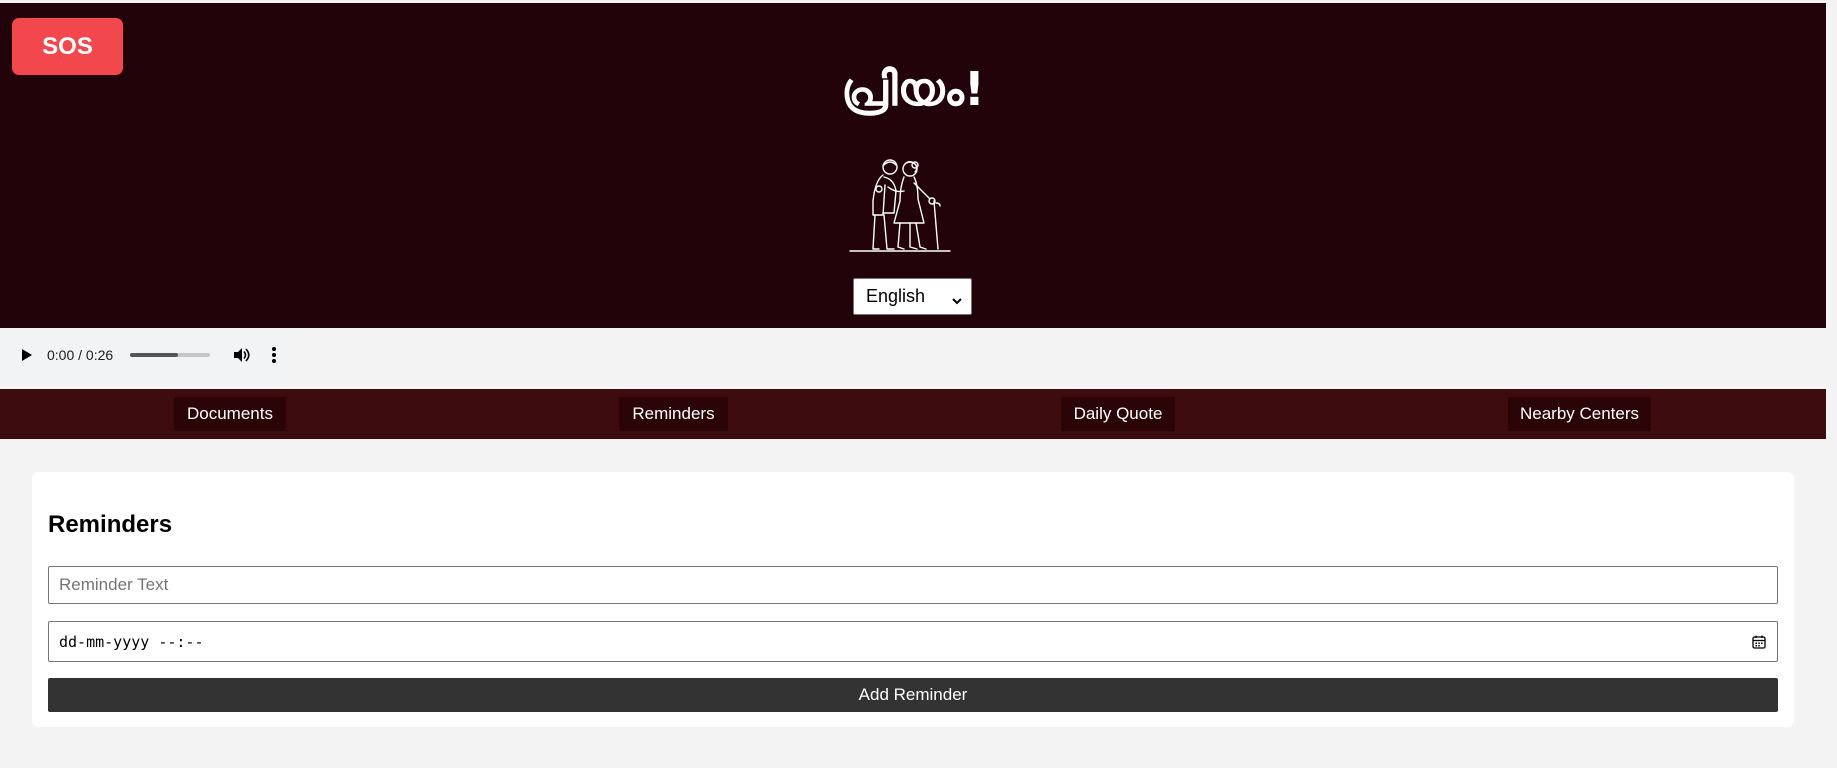 This screenshot has height=768, width=1837. Describe the element at coordinates (673, 414) in the screenshot. I see `nav-reminders-button: Reminders` at that location.